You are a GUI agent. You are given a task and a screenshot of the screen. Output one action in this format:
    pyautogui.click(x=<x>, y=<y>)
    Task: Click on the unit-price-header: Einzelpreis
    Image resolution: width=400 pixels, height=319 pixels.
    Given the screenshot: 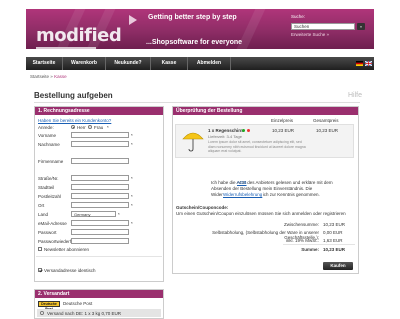 What is the action you would take?
    pyautogui.click(x=282, y=120)
    